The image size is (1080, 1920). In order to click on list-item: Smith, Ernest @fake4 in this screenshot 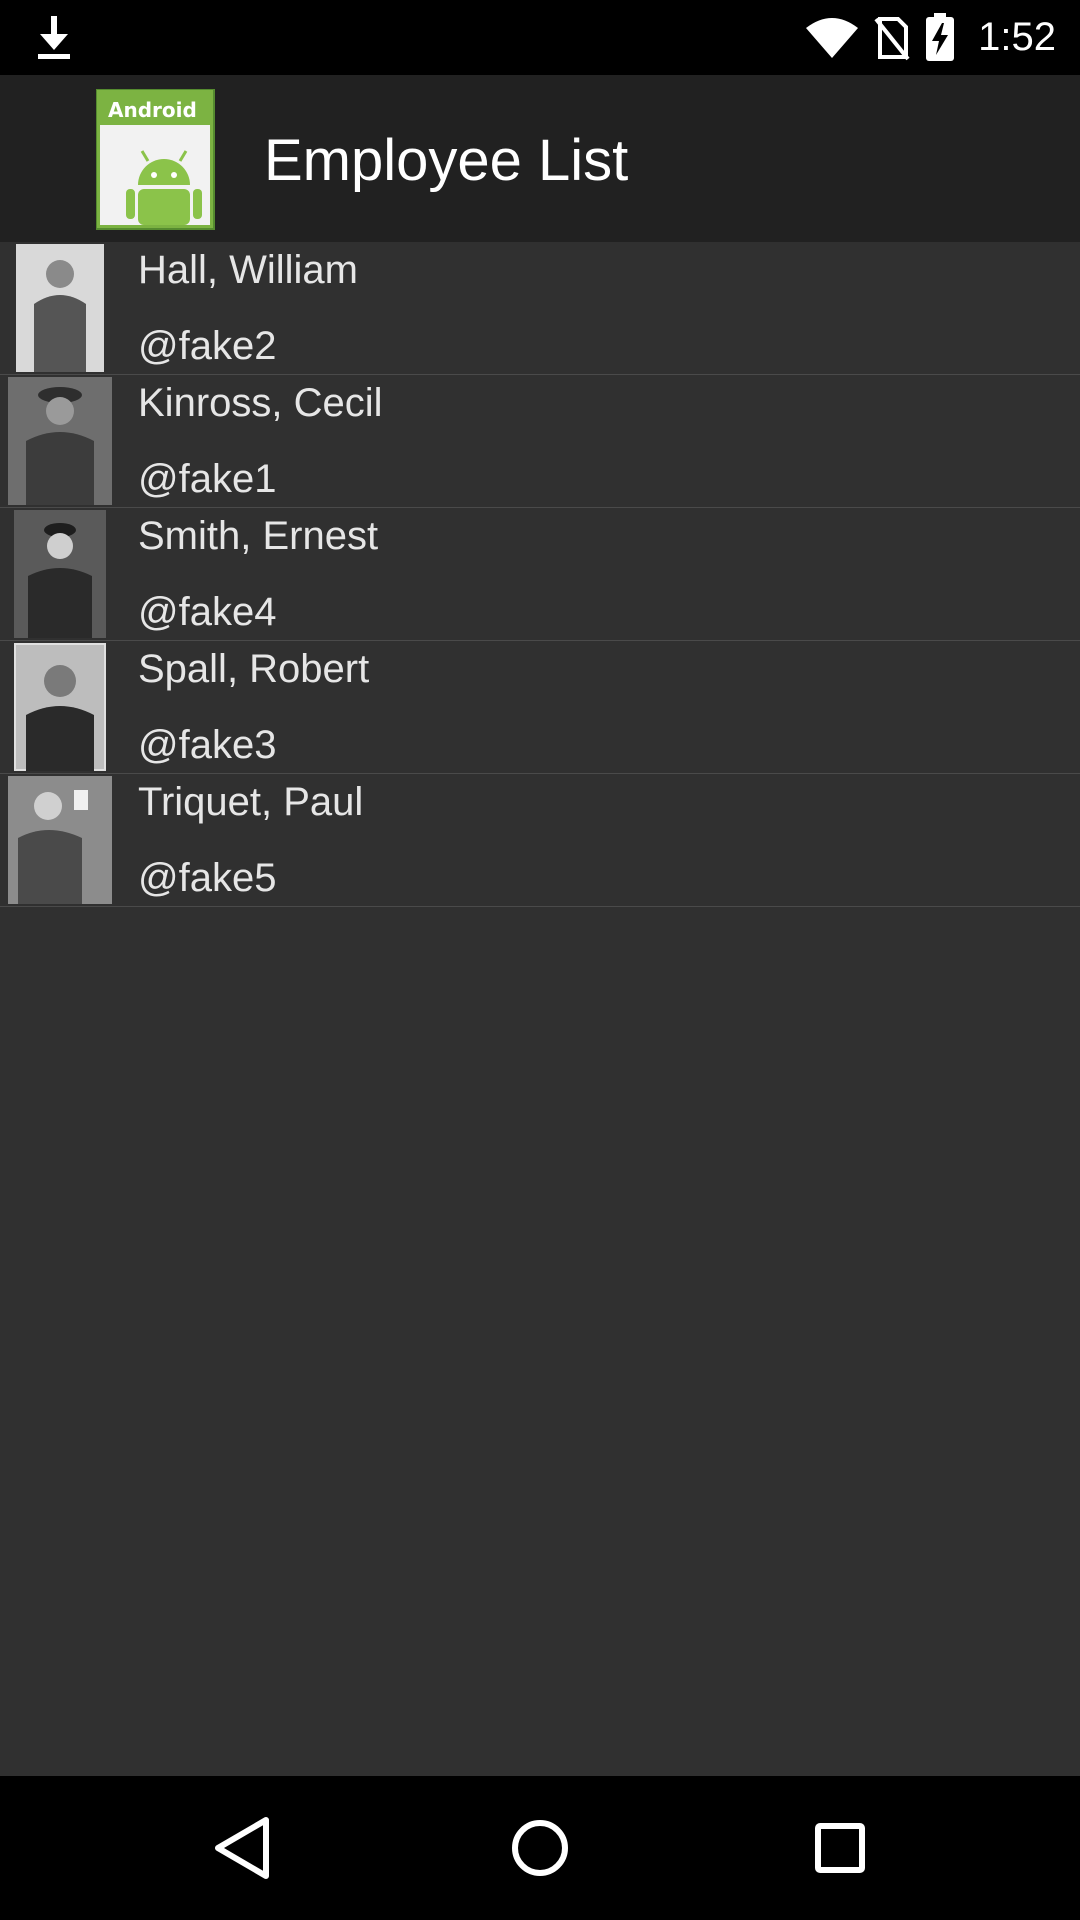, I will do `click(540, 574)`.